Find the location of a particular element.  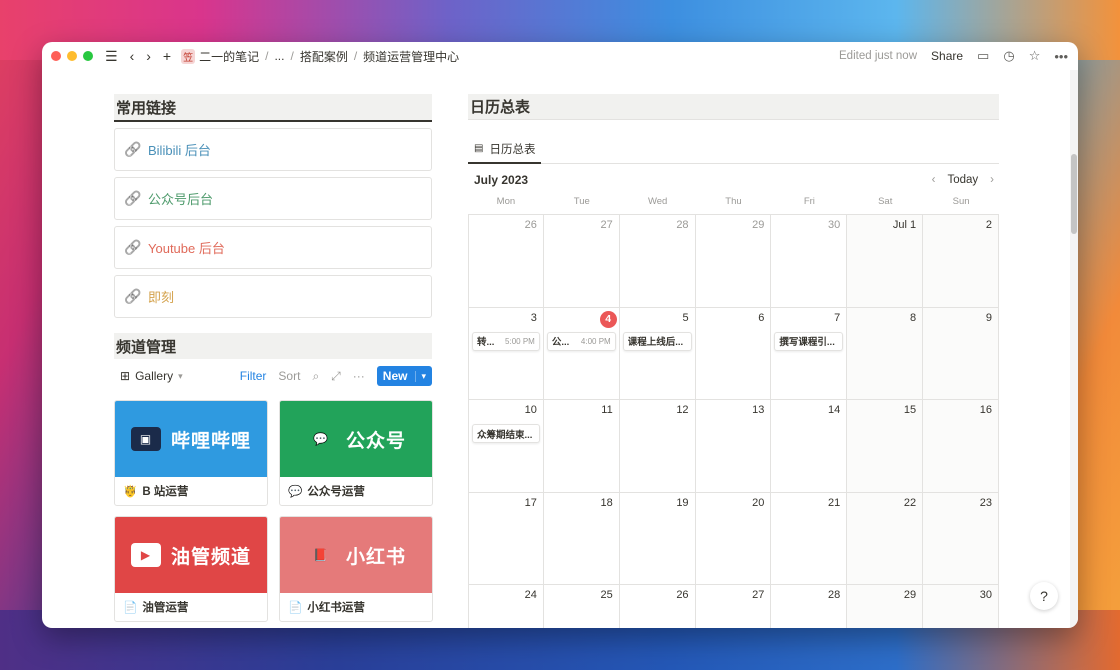

scrollbar-thumb is located at coordinates (1074, 194).